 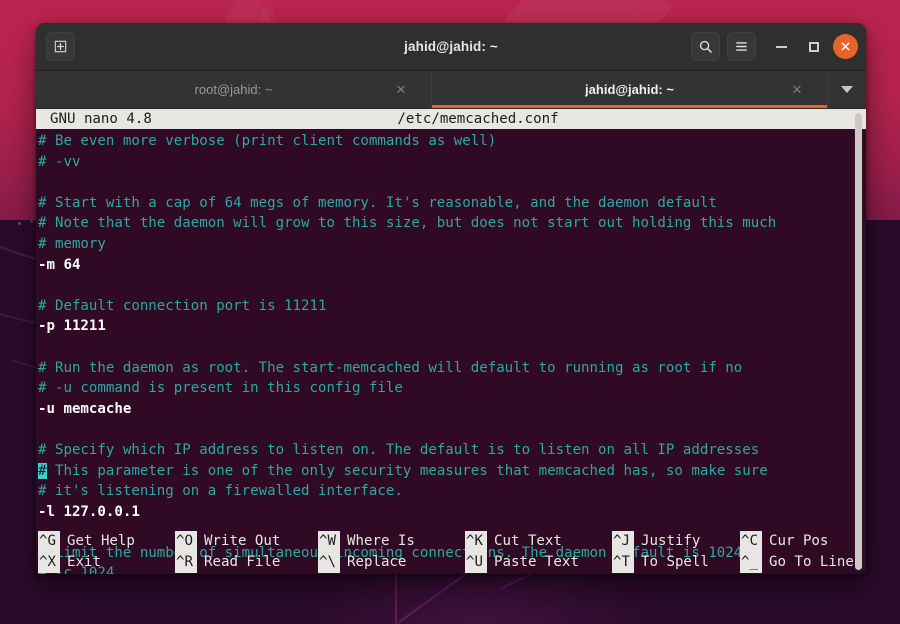 I want to click on shortcut-column: ^C Cur Pos ^_ Go To Line, so click(x=797, y=552).